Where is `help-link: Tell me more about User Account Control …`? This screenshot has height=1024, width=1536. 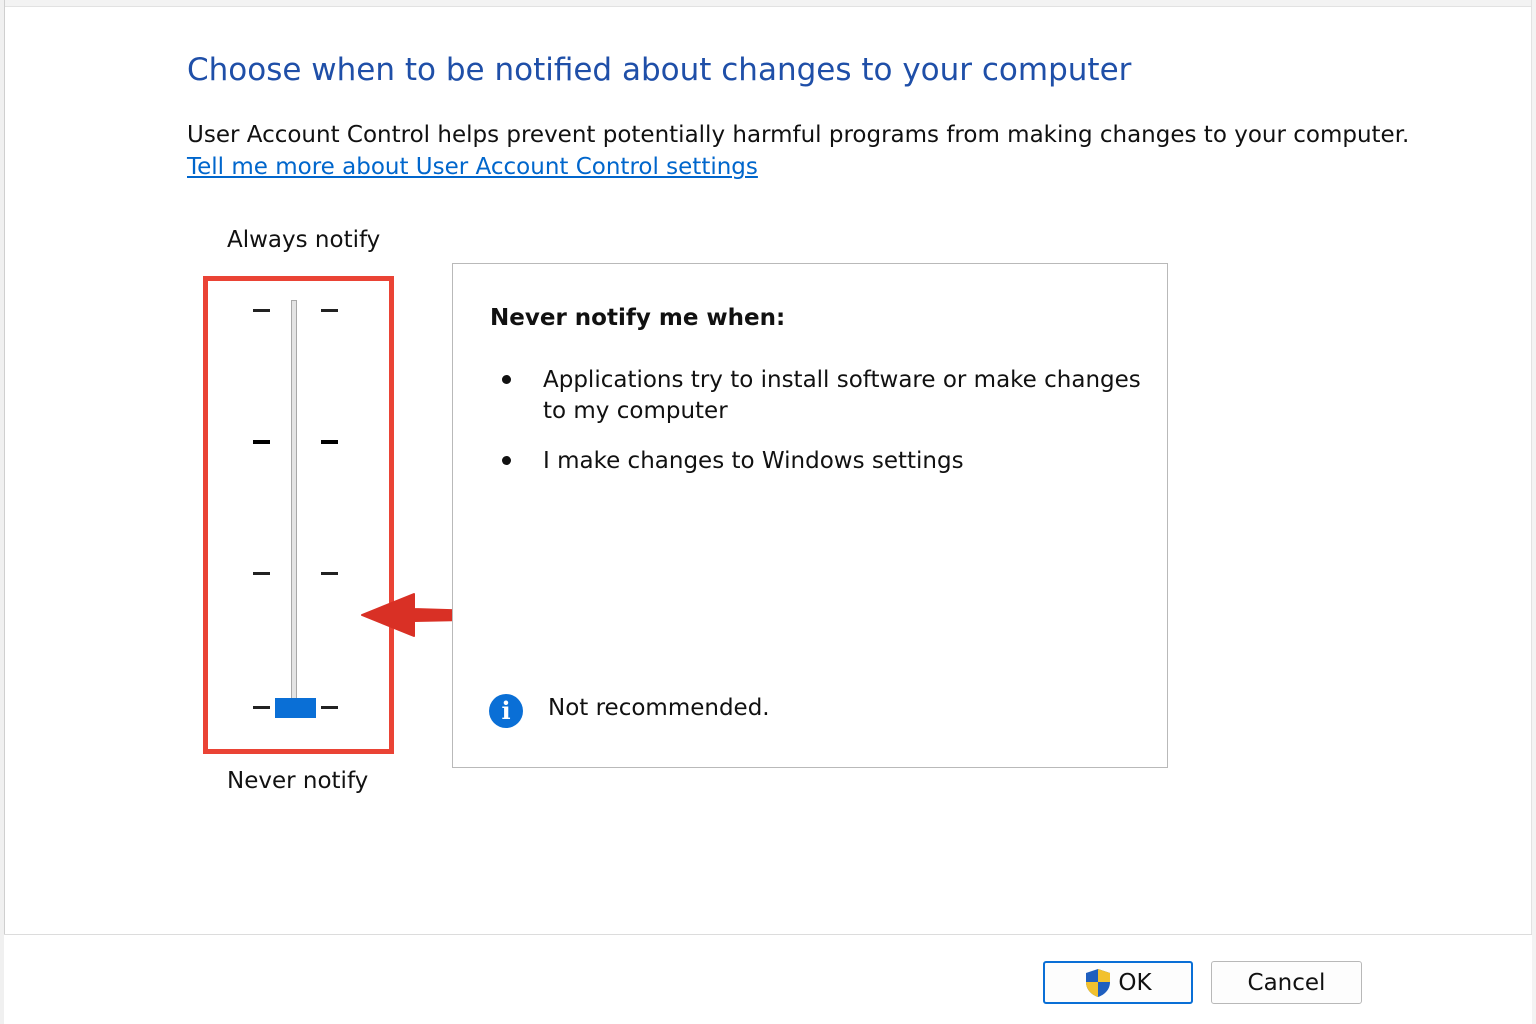
help-link: Tell me more about User Account Control … is located at coordinates (472, 167).